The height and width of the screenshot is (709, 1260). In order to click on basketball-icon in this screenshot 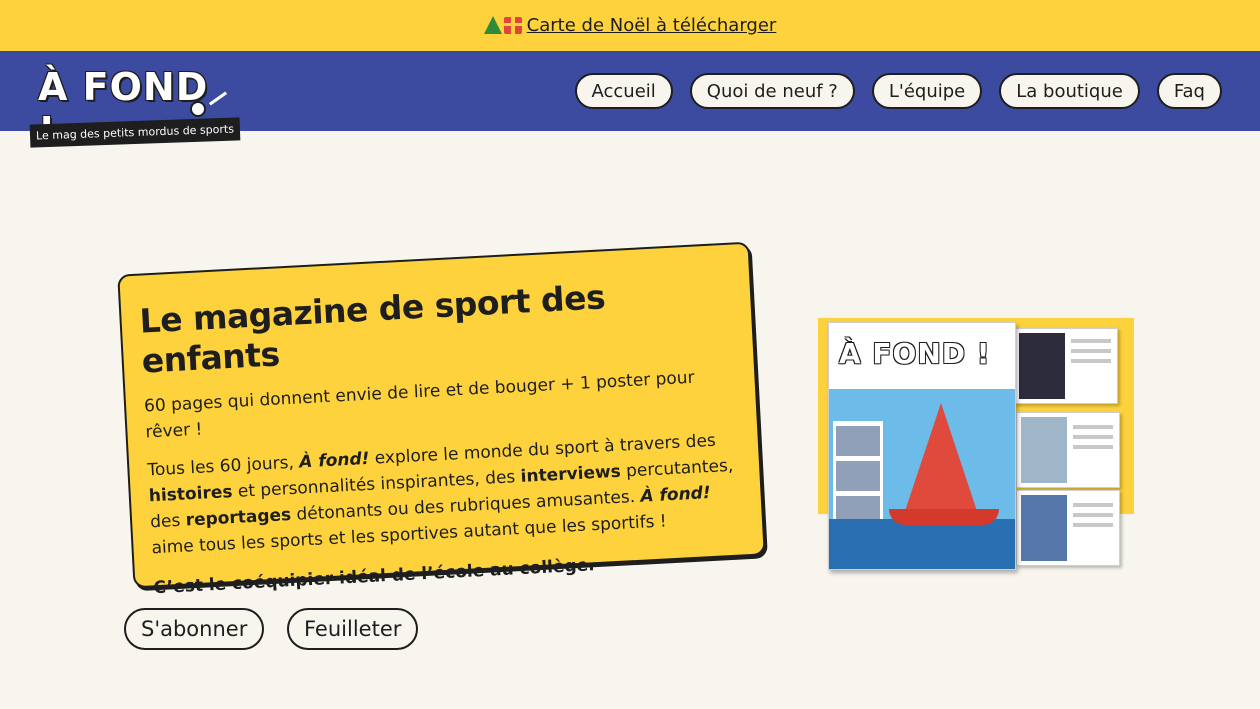, I will do `click(198, 109)`.